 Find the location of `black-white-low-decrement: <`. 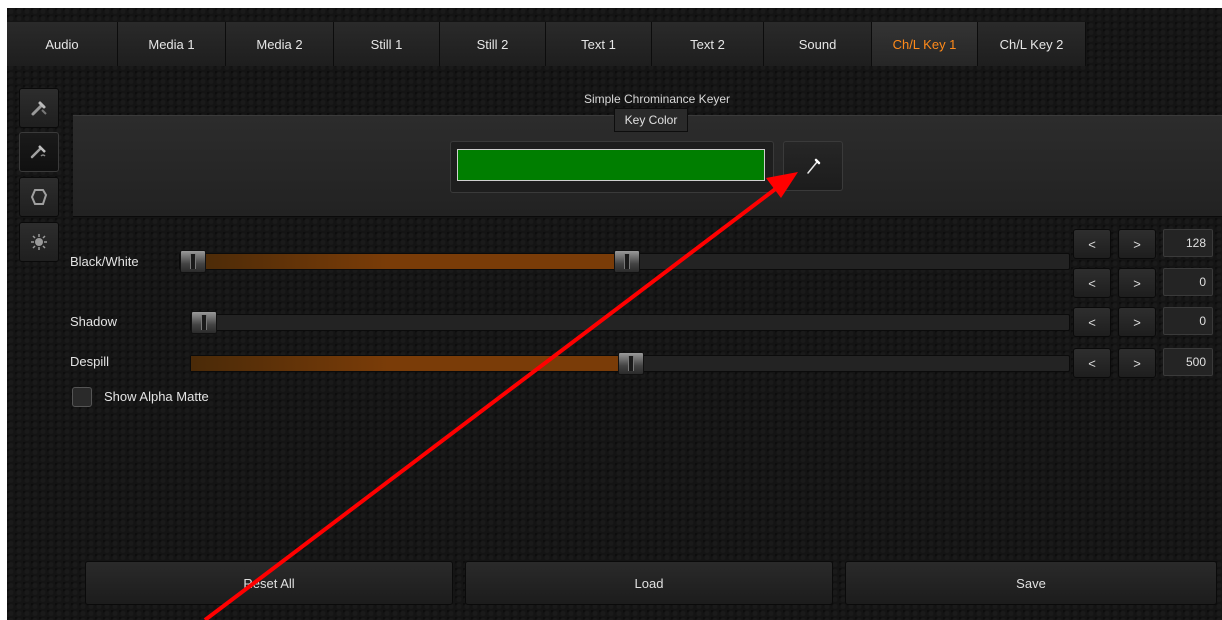

black-white-low-decrement: < is located at coordinates (1092, 283).